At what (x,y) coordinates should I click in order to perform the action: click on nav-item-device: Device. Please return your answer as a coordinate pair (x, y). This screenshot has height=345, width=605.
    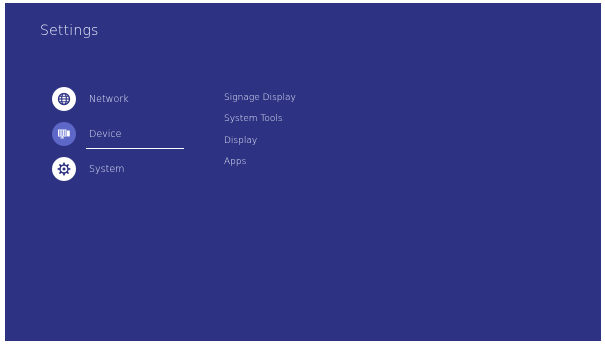
    Looking at the image, I should click on (122, 134).